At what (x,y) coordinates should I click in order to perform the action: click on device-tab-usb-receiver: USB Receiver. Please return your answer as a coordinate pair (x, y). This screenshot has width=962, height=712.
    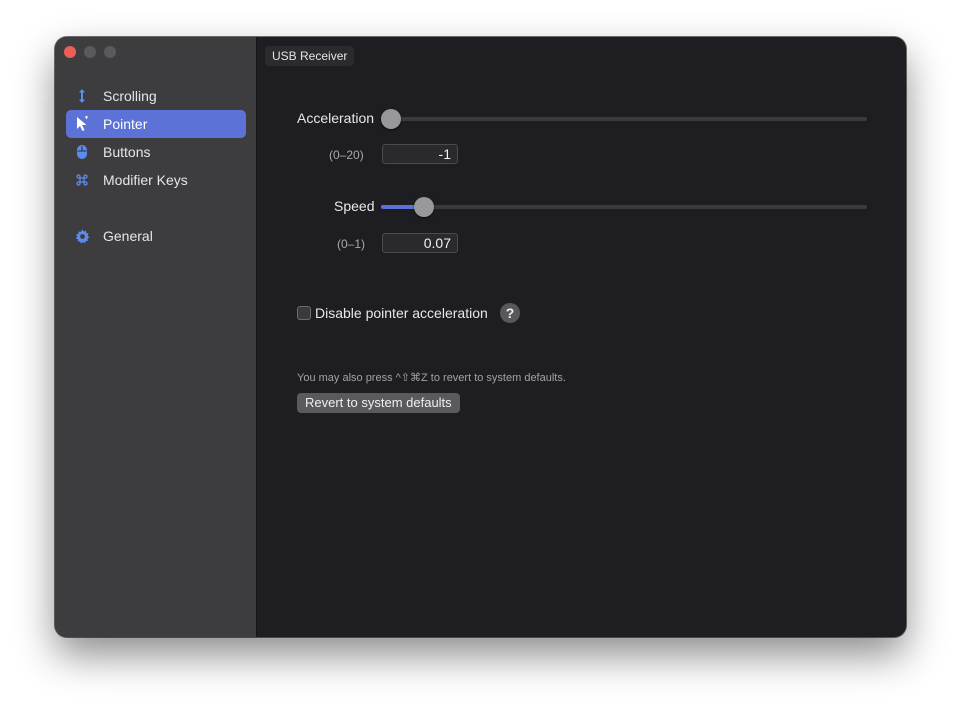
    Looking at the image, I should click on (310, 56).